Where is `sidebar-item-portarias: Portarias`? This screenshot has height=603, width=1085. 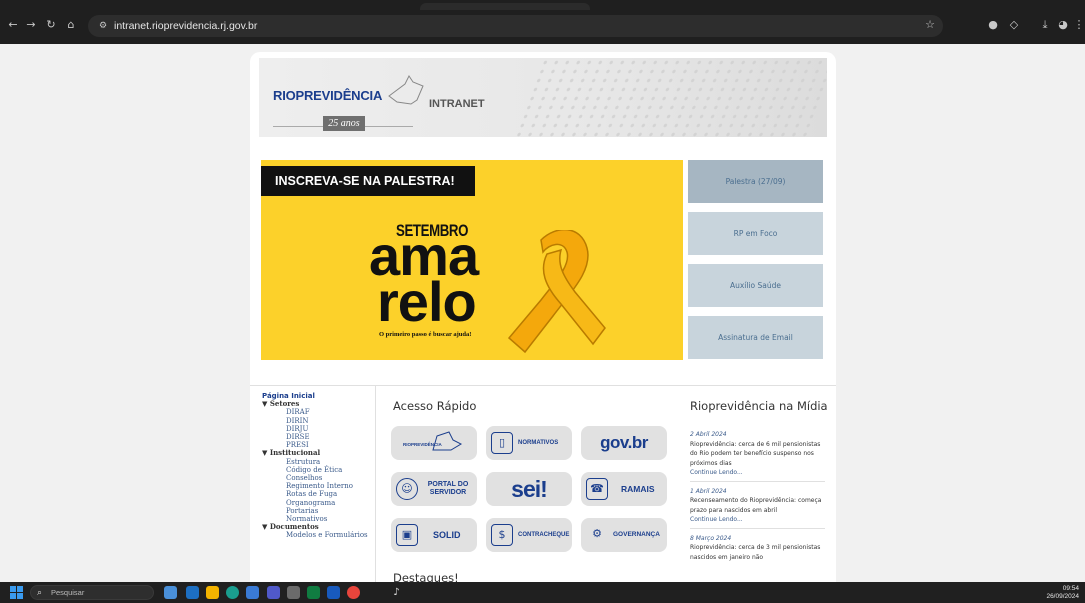
sidebar-item-portarias: Portarias is located at coordinates (318, 511).